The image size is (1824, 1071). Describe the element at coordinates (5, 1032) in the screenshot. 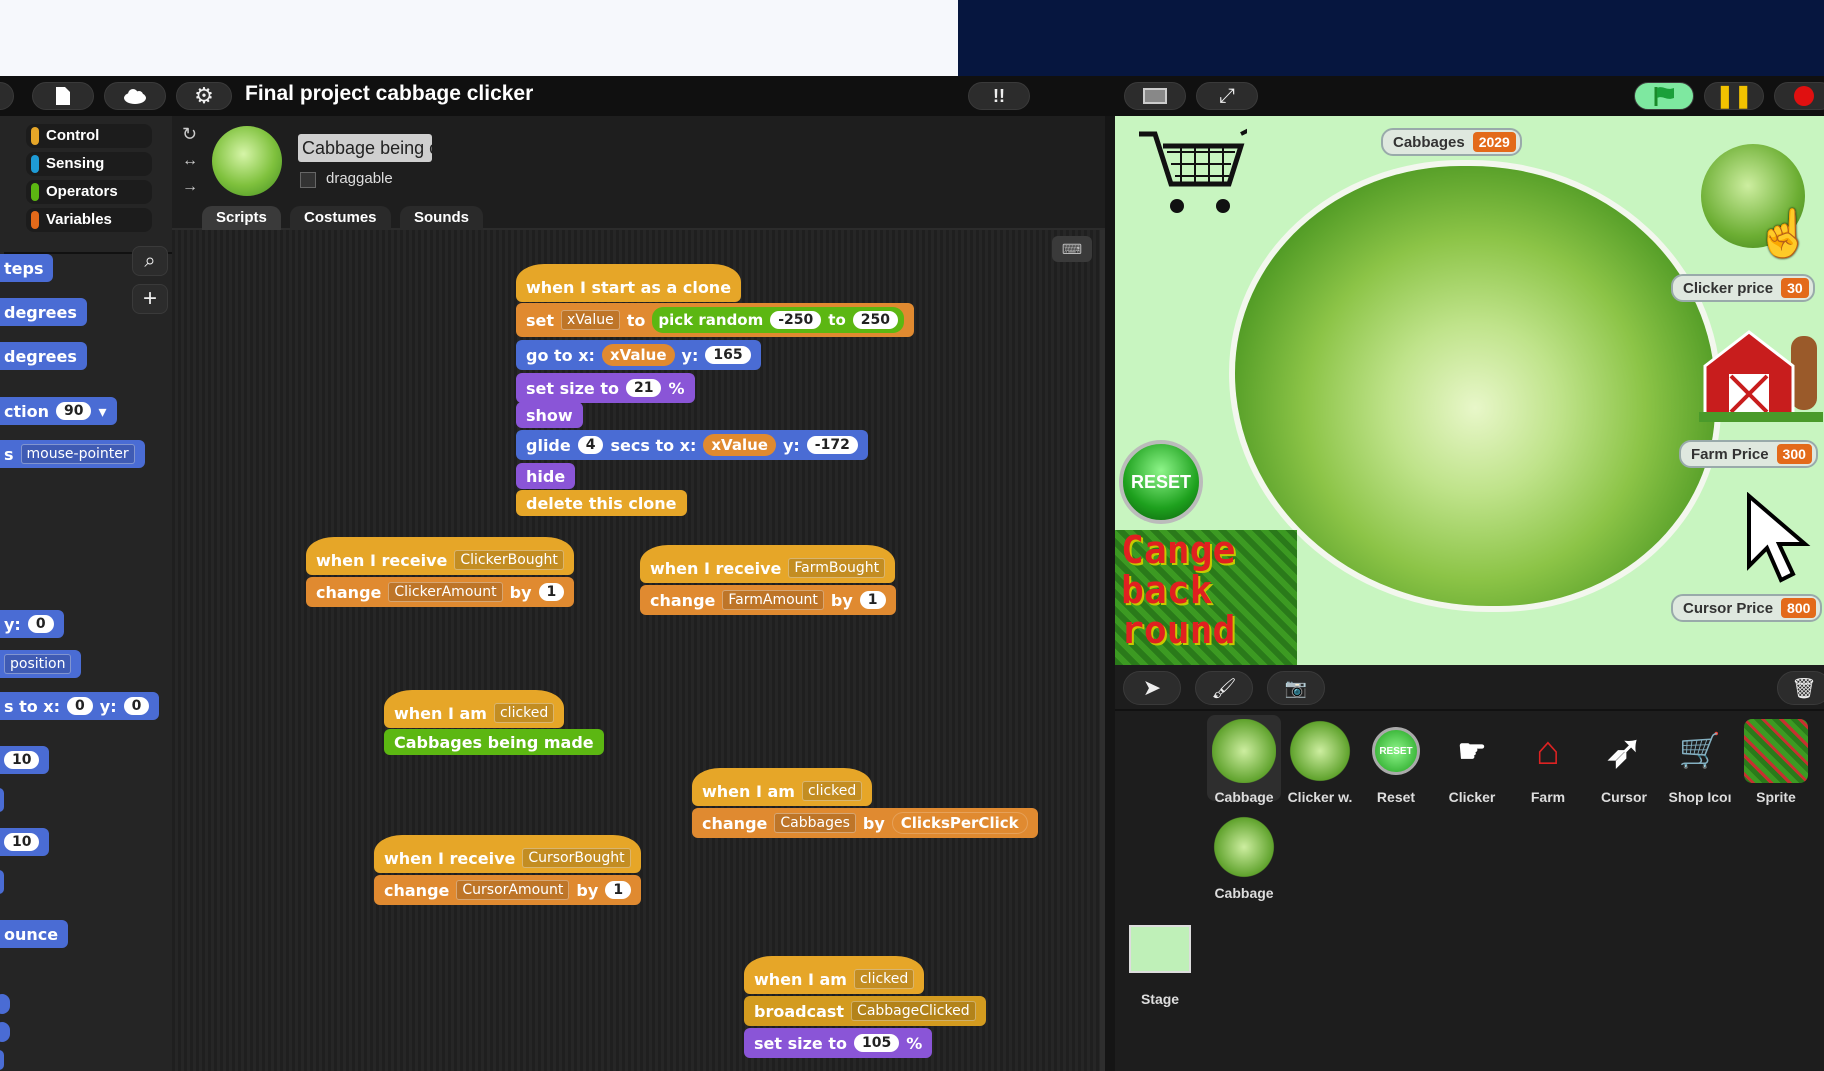

I see `y-position-reporter` at that location.